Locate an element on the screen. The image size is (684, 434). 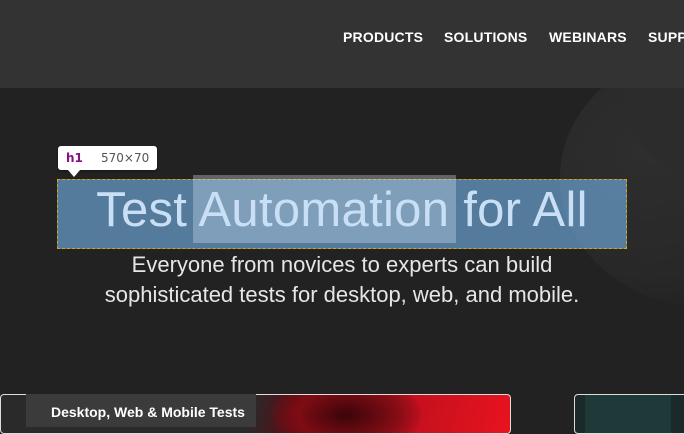
inspector-tag-name: h1 is located at coordinates (74, 158).